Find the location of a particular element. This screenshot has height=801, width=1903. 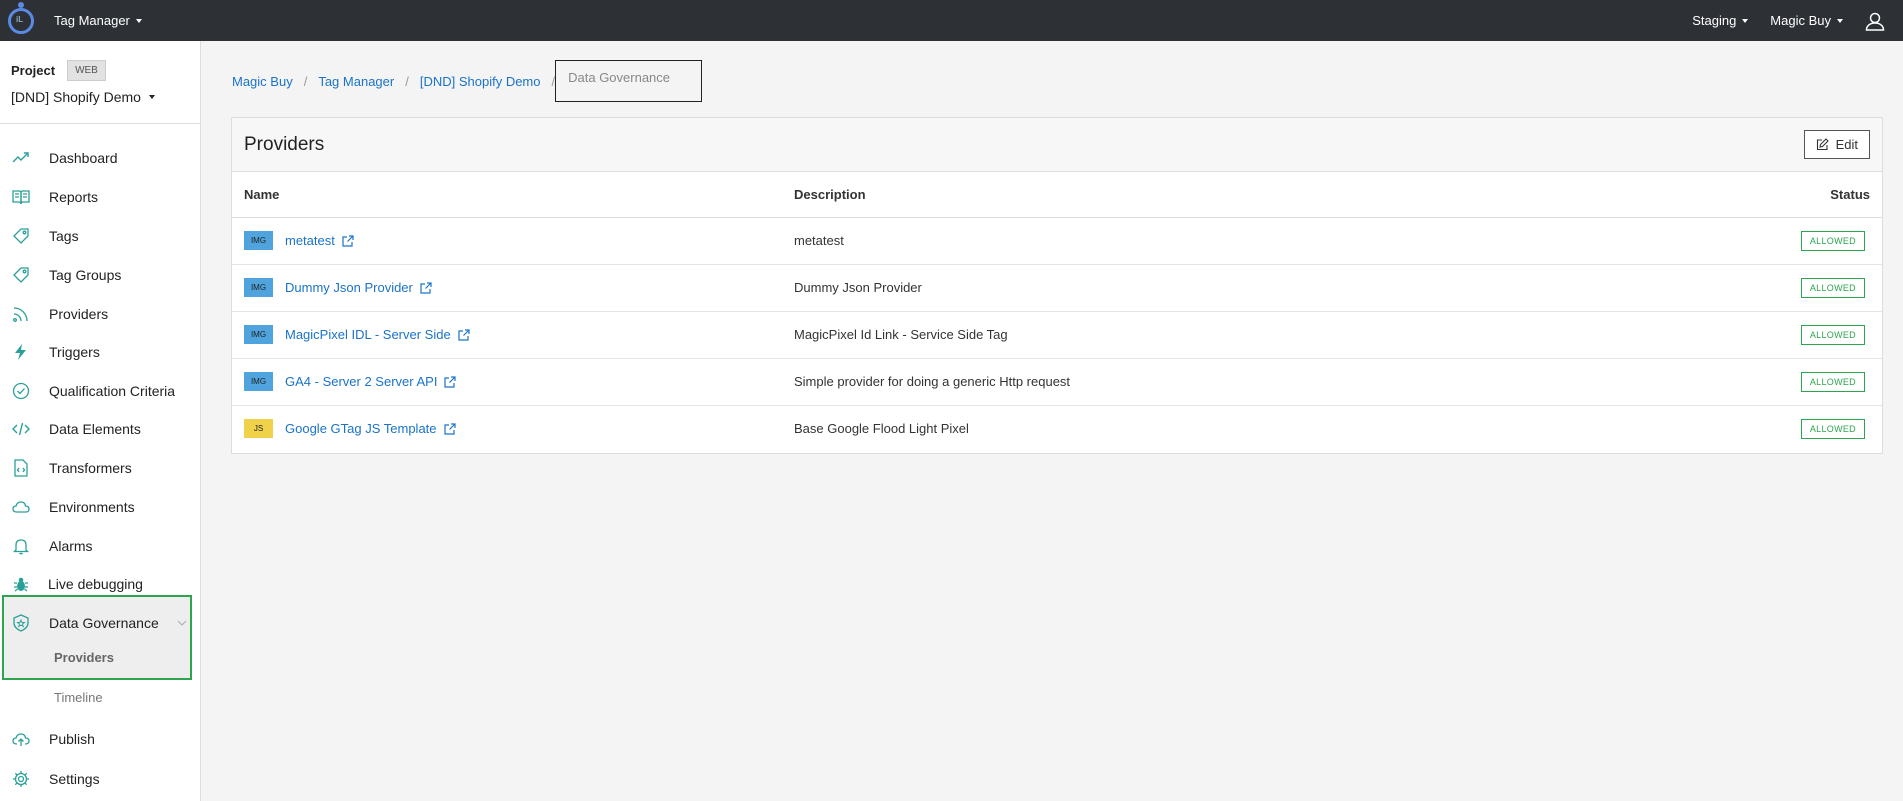

breadcrumb-current: Data Governance is located at coordinates (629, 81).